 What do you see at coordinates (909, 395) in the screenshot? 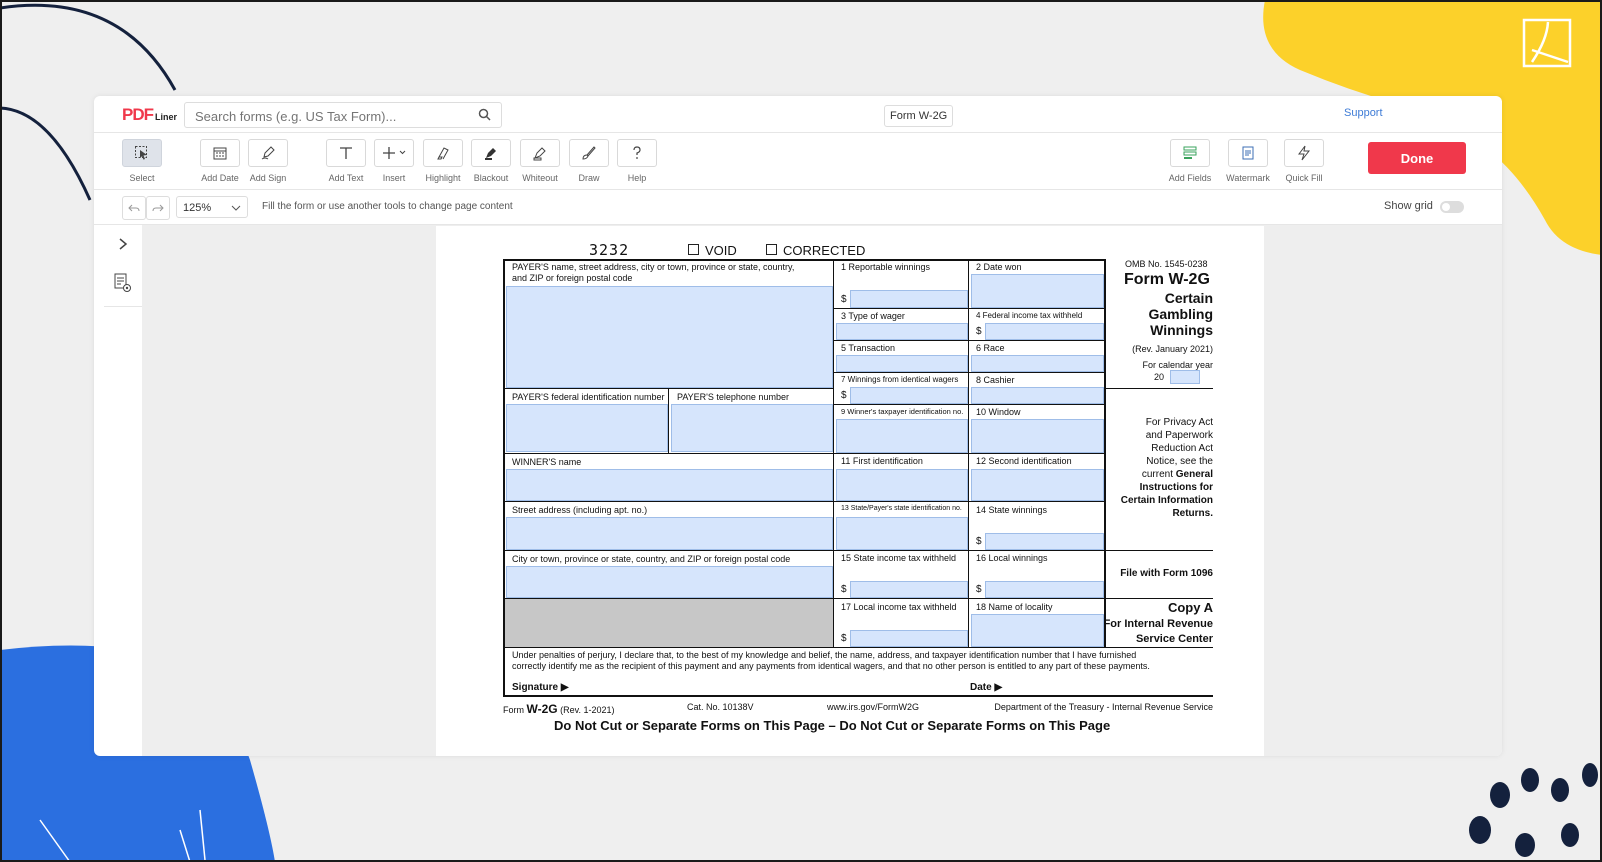
I see `box7-field` at bounding box center [909, 395].